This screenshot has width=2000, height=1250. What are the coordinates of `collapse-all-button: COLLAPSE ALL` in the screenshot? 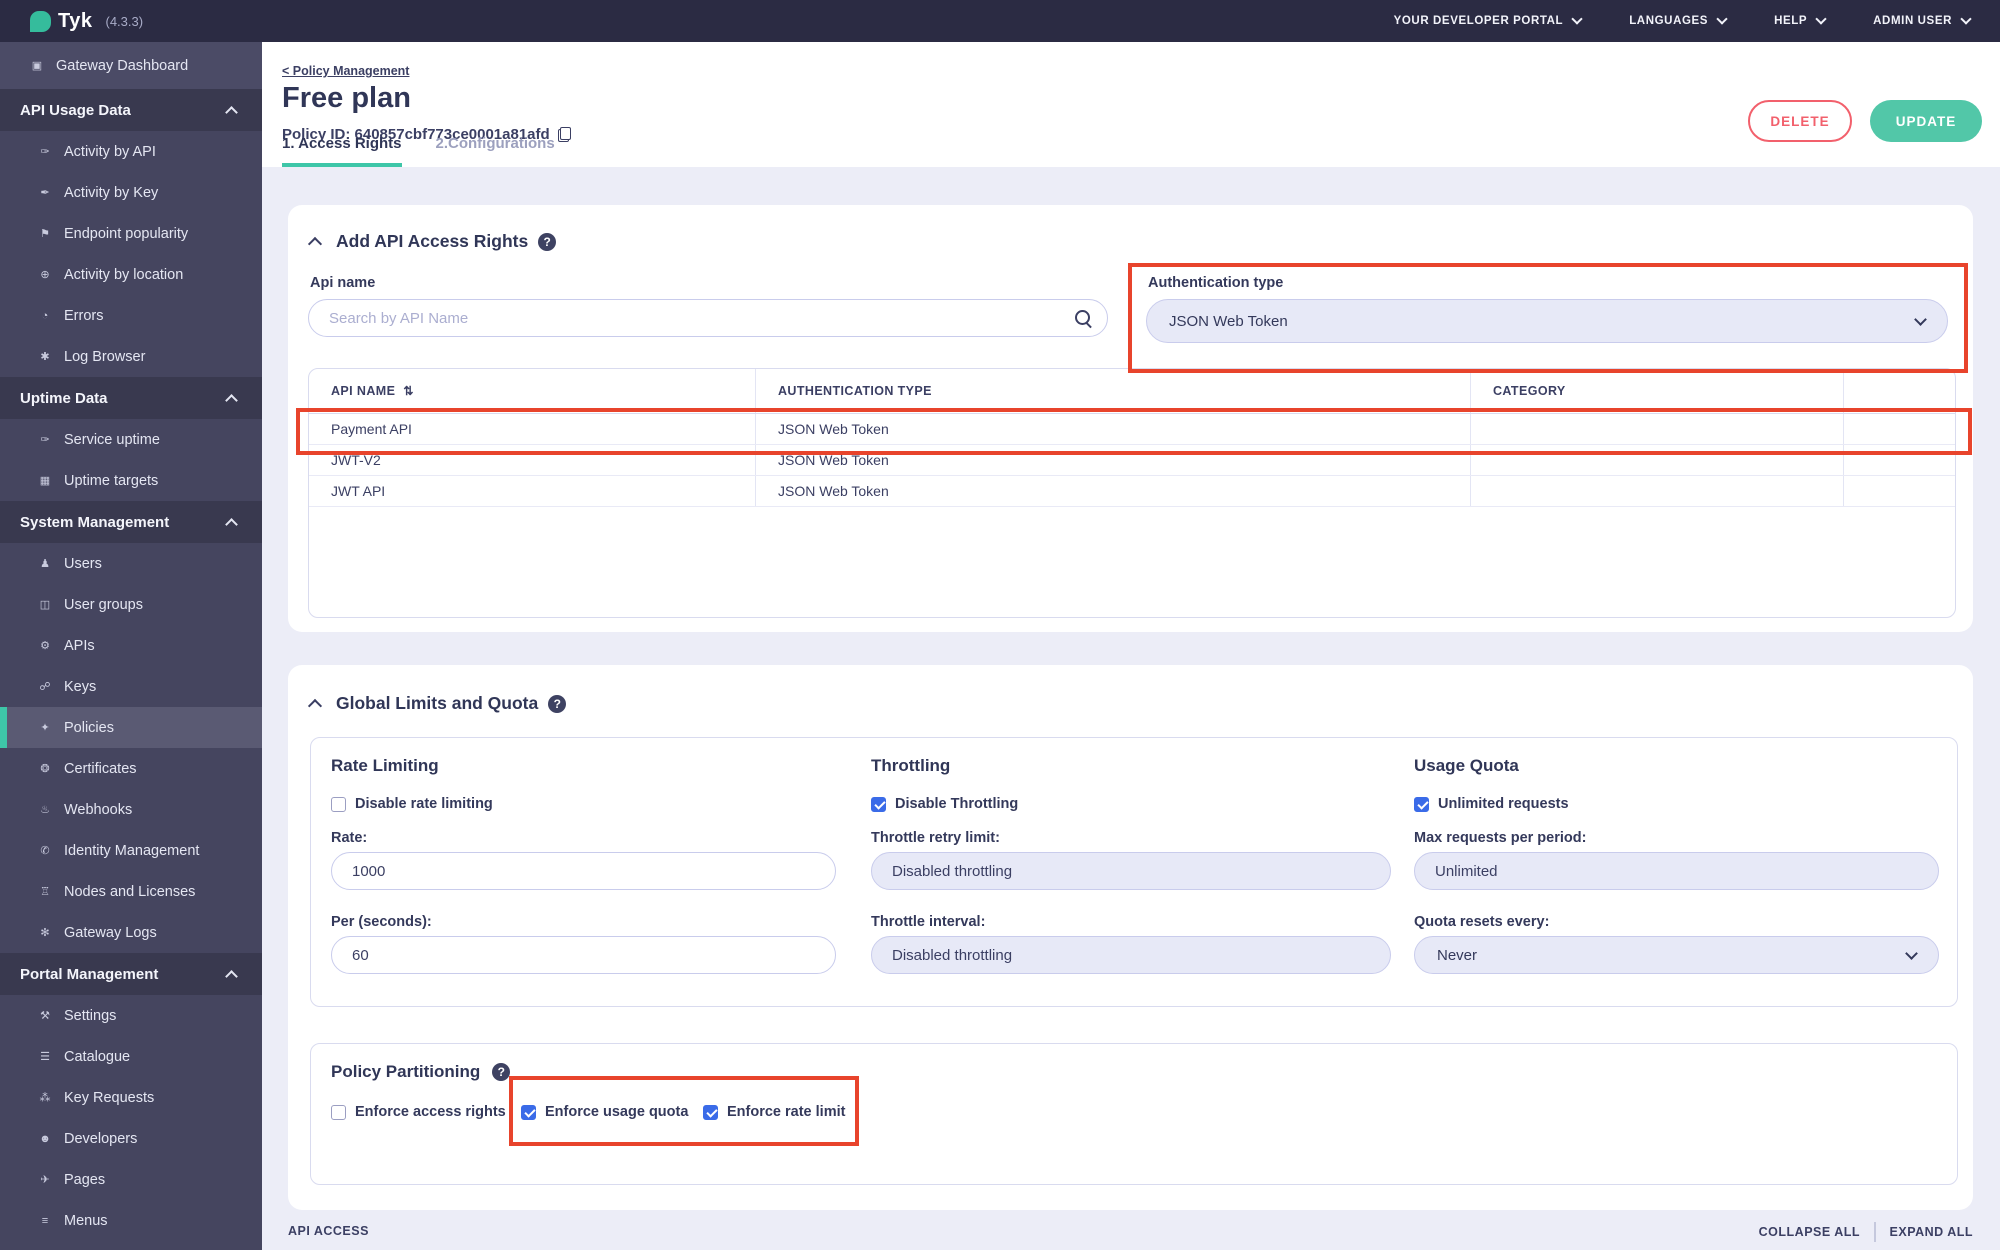 It's located at (1809, 1232).